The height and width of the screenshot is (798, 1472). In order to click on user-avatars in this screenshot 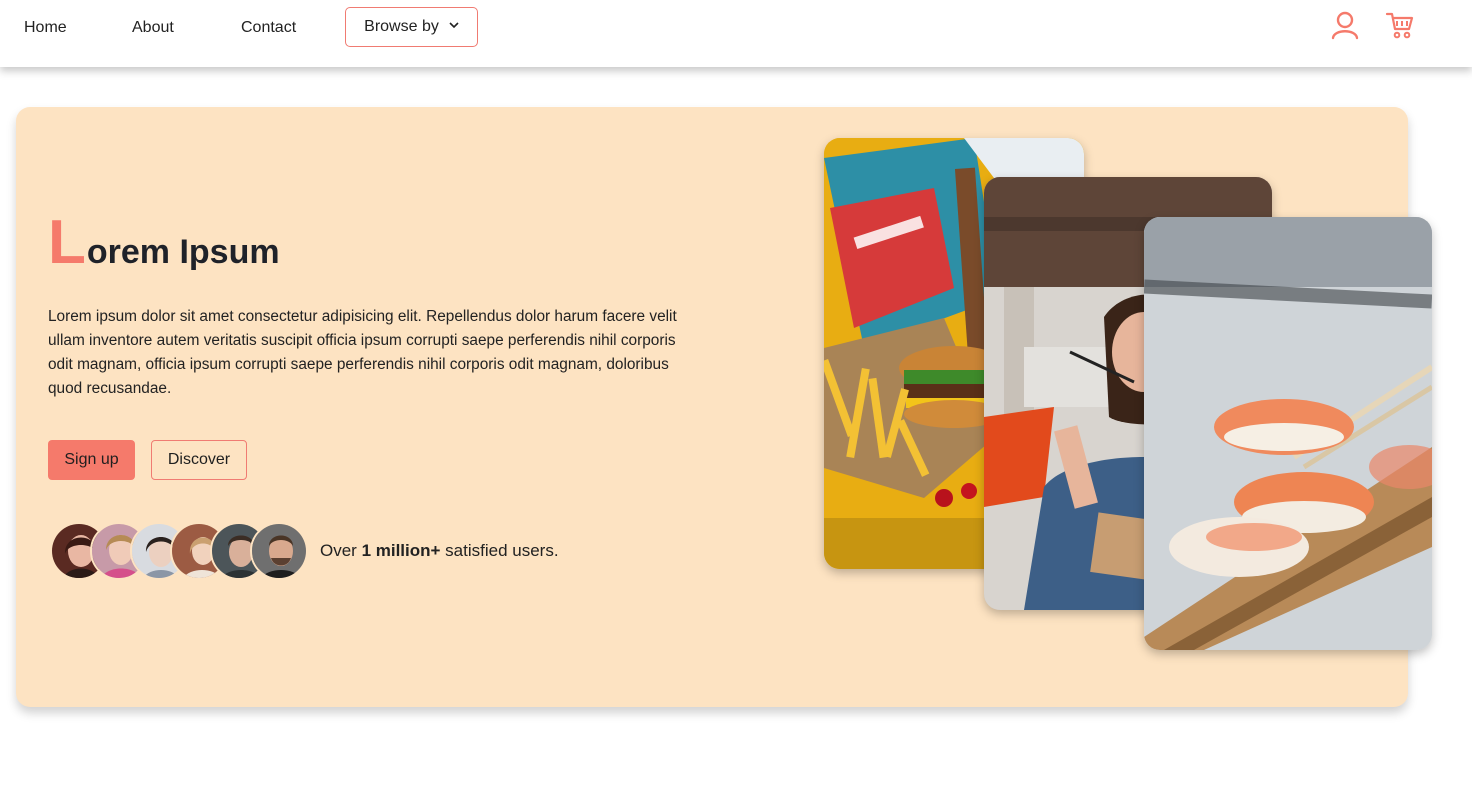, I will do `click(185, 551)`.